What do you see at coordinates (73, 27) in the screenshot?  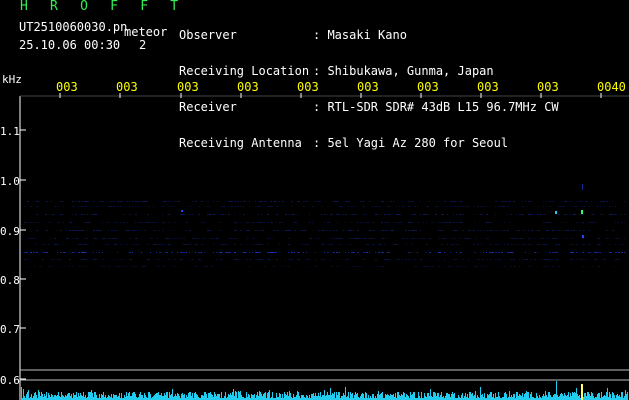 I see `file-name: UT2510060030.pn` at bounding box center [73, 27].